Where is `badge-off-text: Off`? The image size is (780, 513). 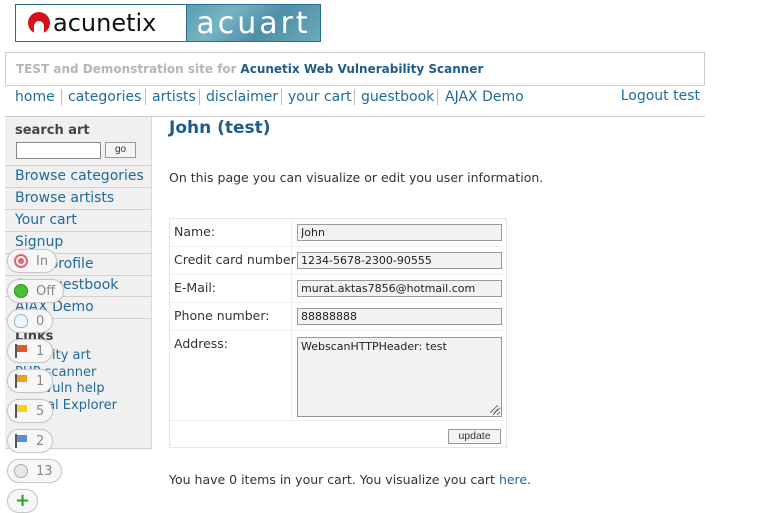 badge-off-text: Off is located at coordinates (46, 291).